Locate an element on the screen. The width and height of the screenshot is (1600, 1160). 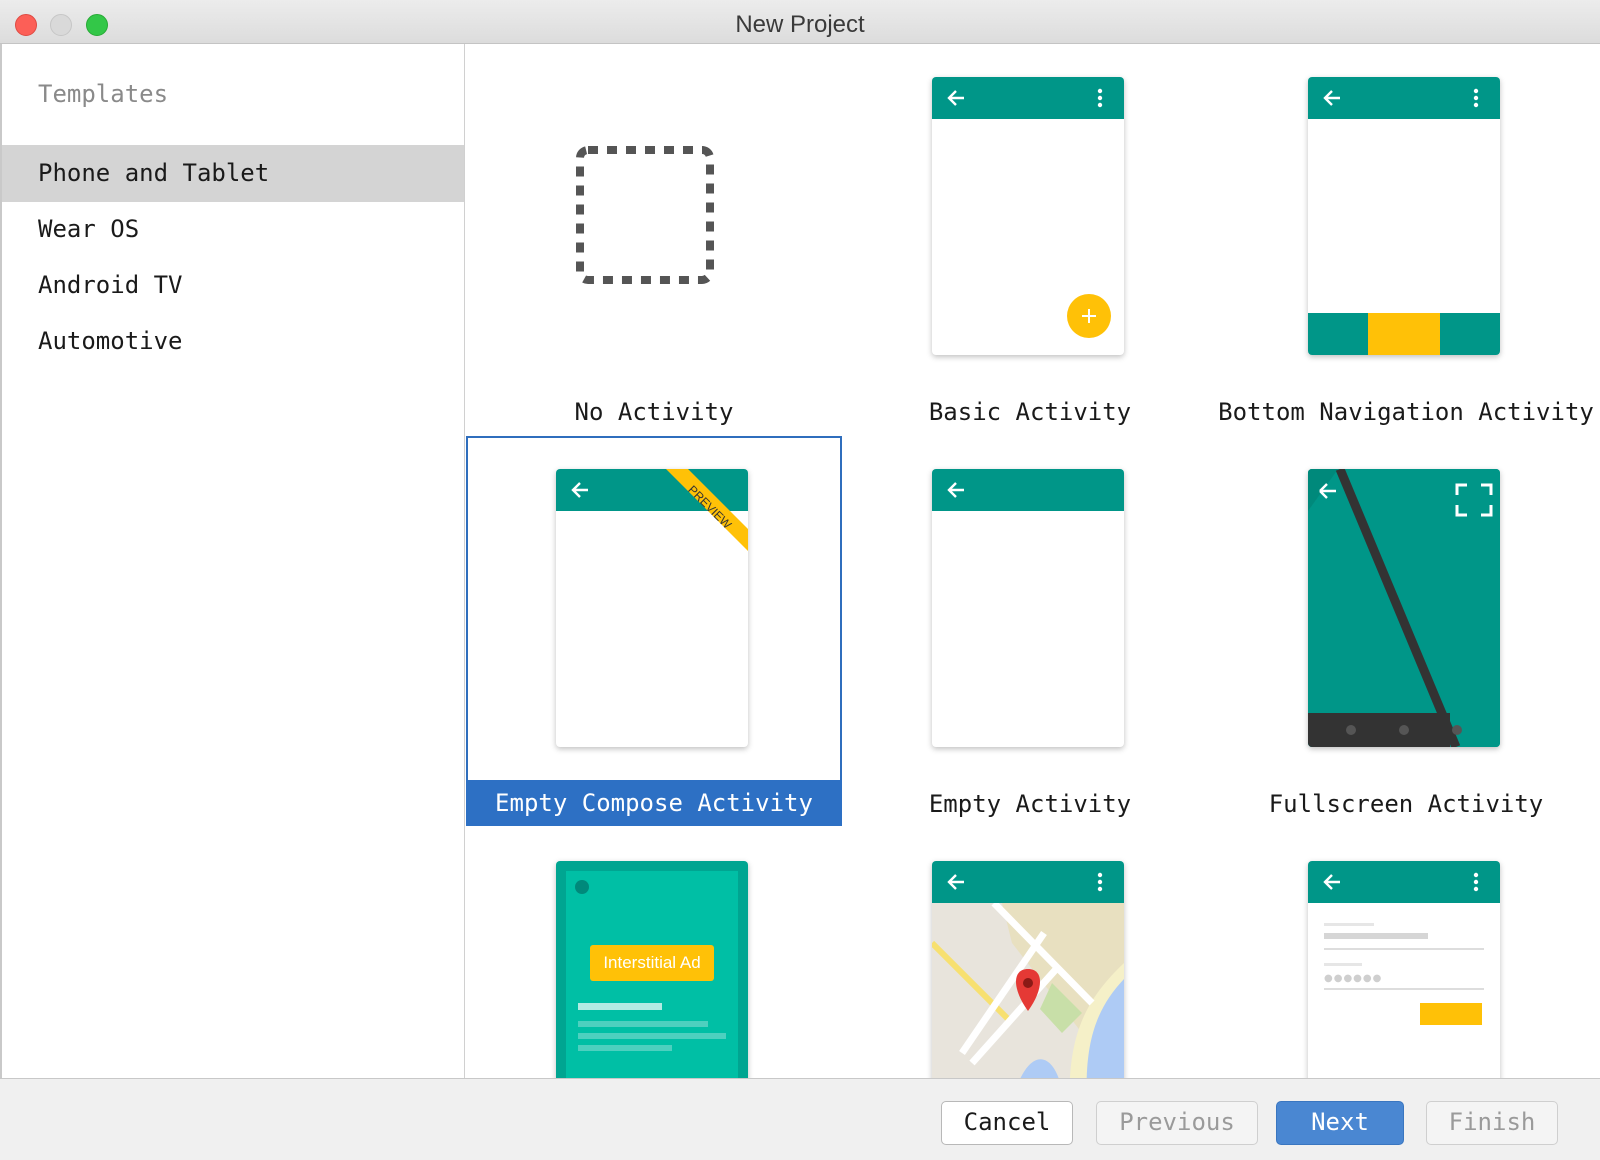
template-empty-activity: Empty Activity is located at coordinates (1030, 631).